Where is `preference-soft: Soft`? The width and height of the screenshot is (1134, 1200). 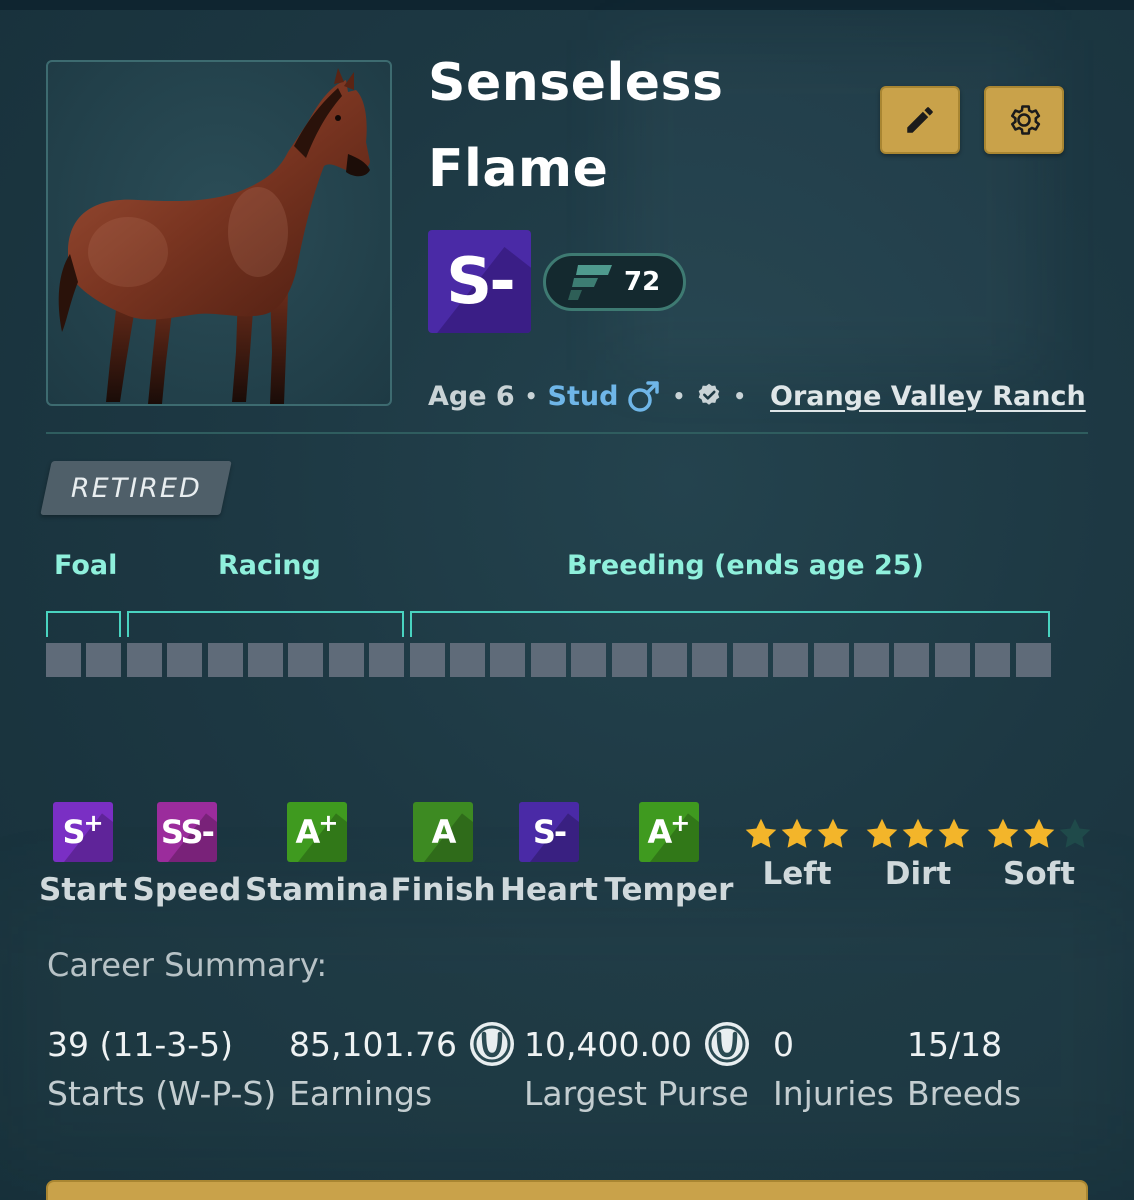
preference-soft: Soft is located at coordinates (1039, 853).